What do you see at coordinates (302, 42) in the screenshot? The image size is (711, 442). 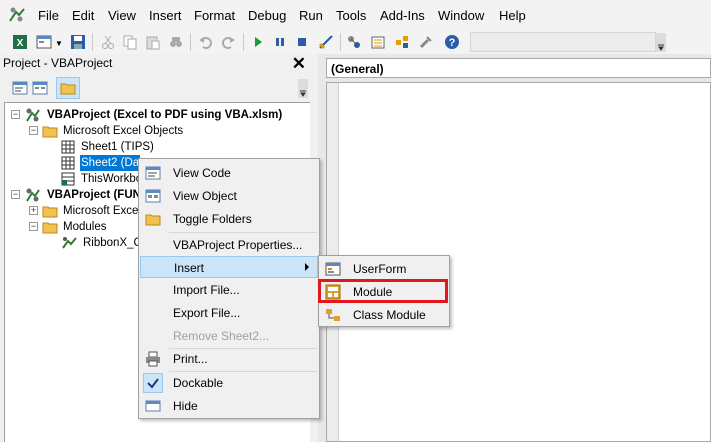 I see `reset-icon` at bounding box center [302, 42].